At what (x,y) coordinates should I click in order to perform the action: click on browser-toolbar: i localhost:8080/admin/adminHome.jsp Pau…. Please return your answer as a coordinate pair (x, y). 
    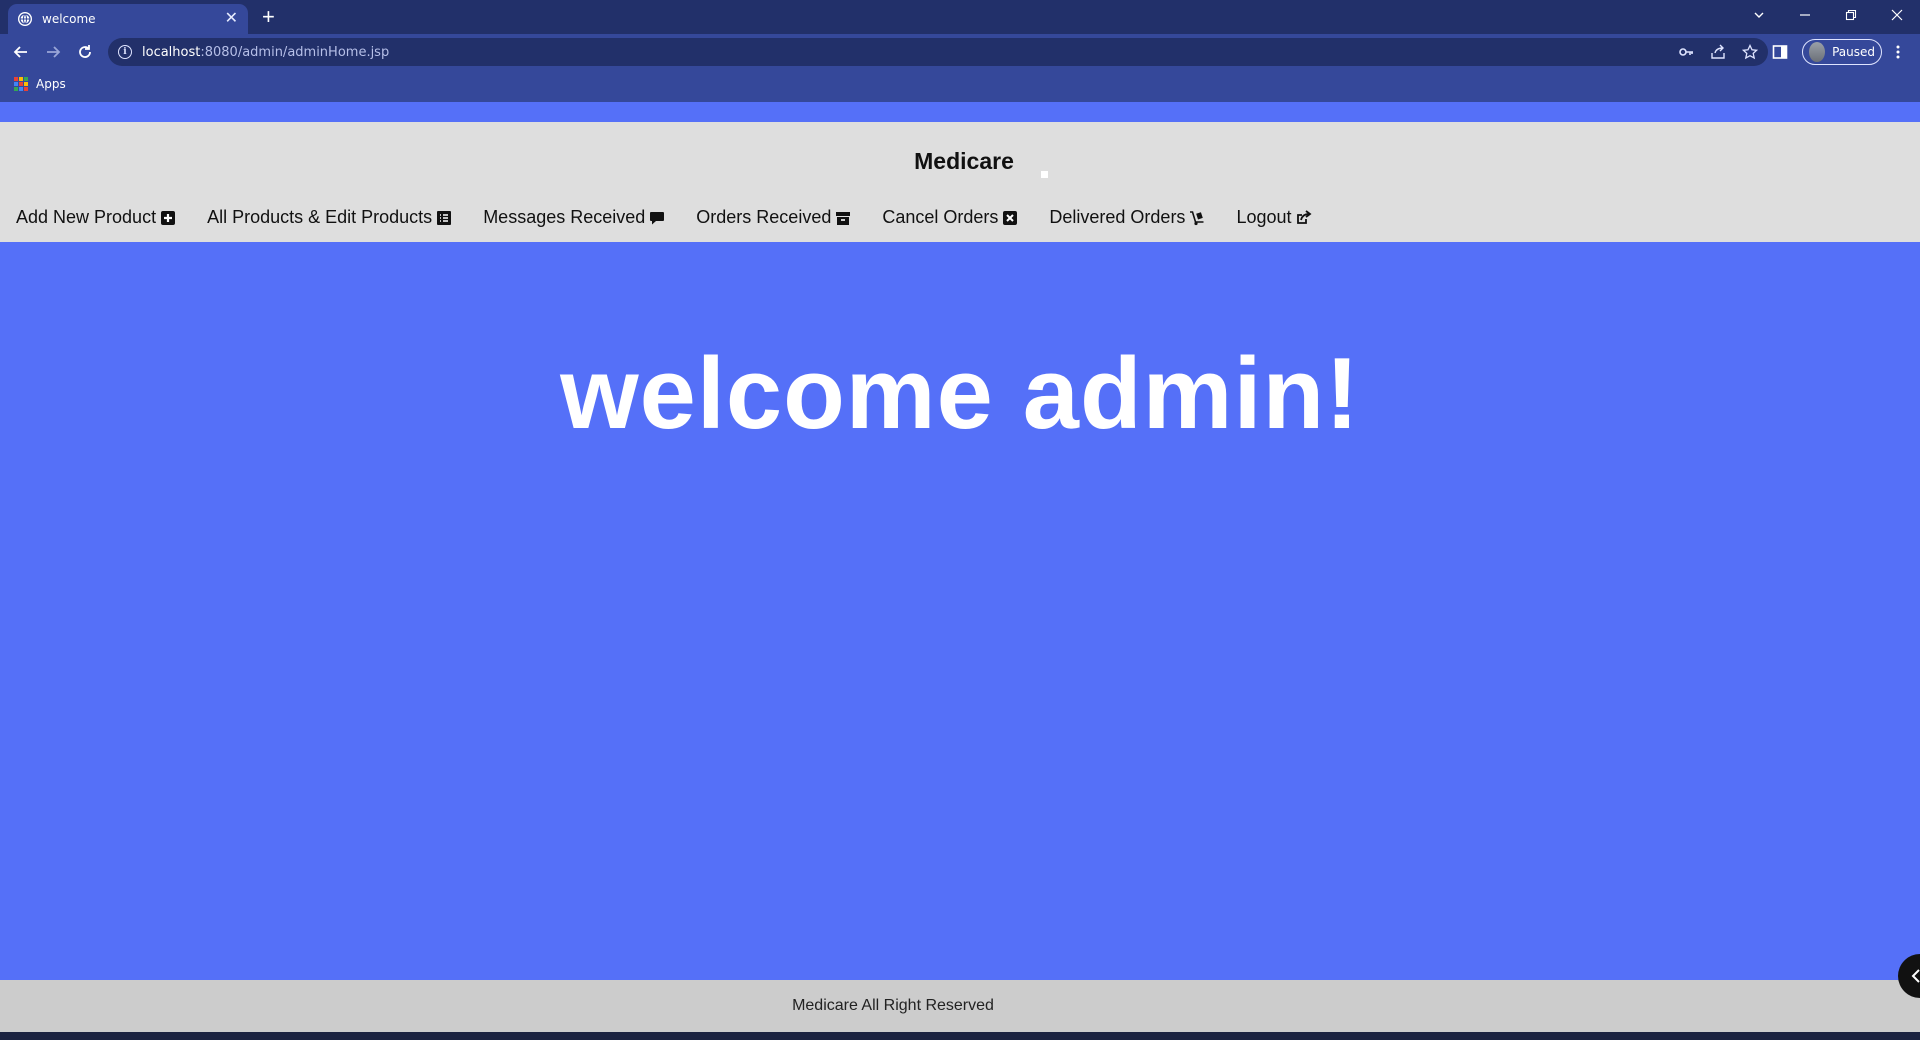
    Looking at the image, I should click on (960, 52).